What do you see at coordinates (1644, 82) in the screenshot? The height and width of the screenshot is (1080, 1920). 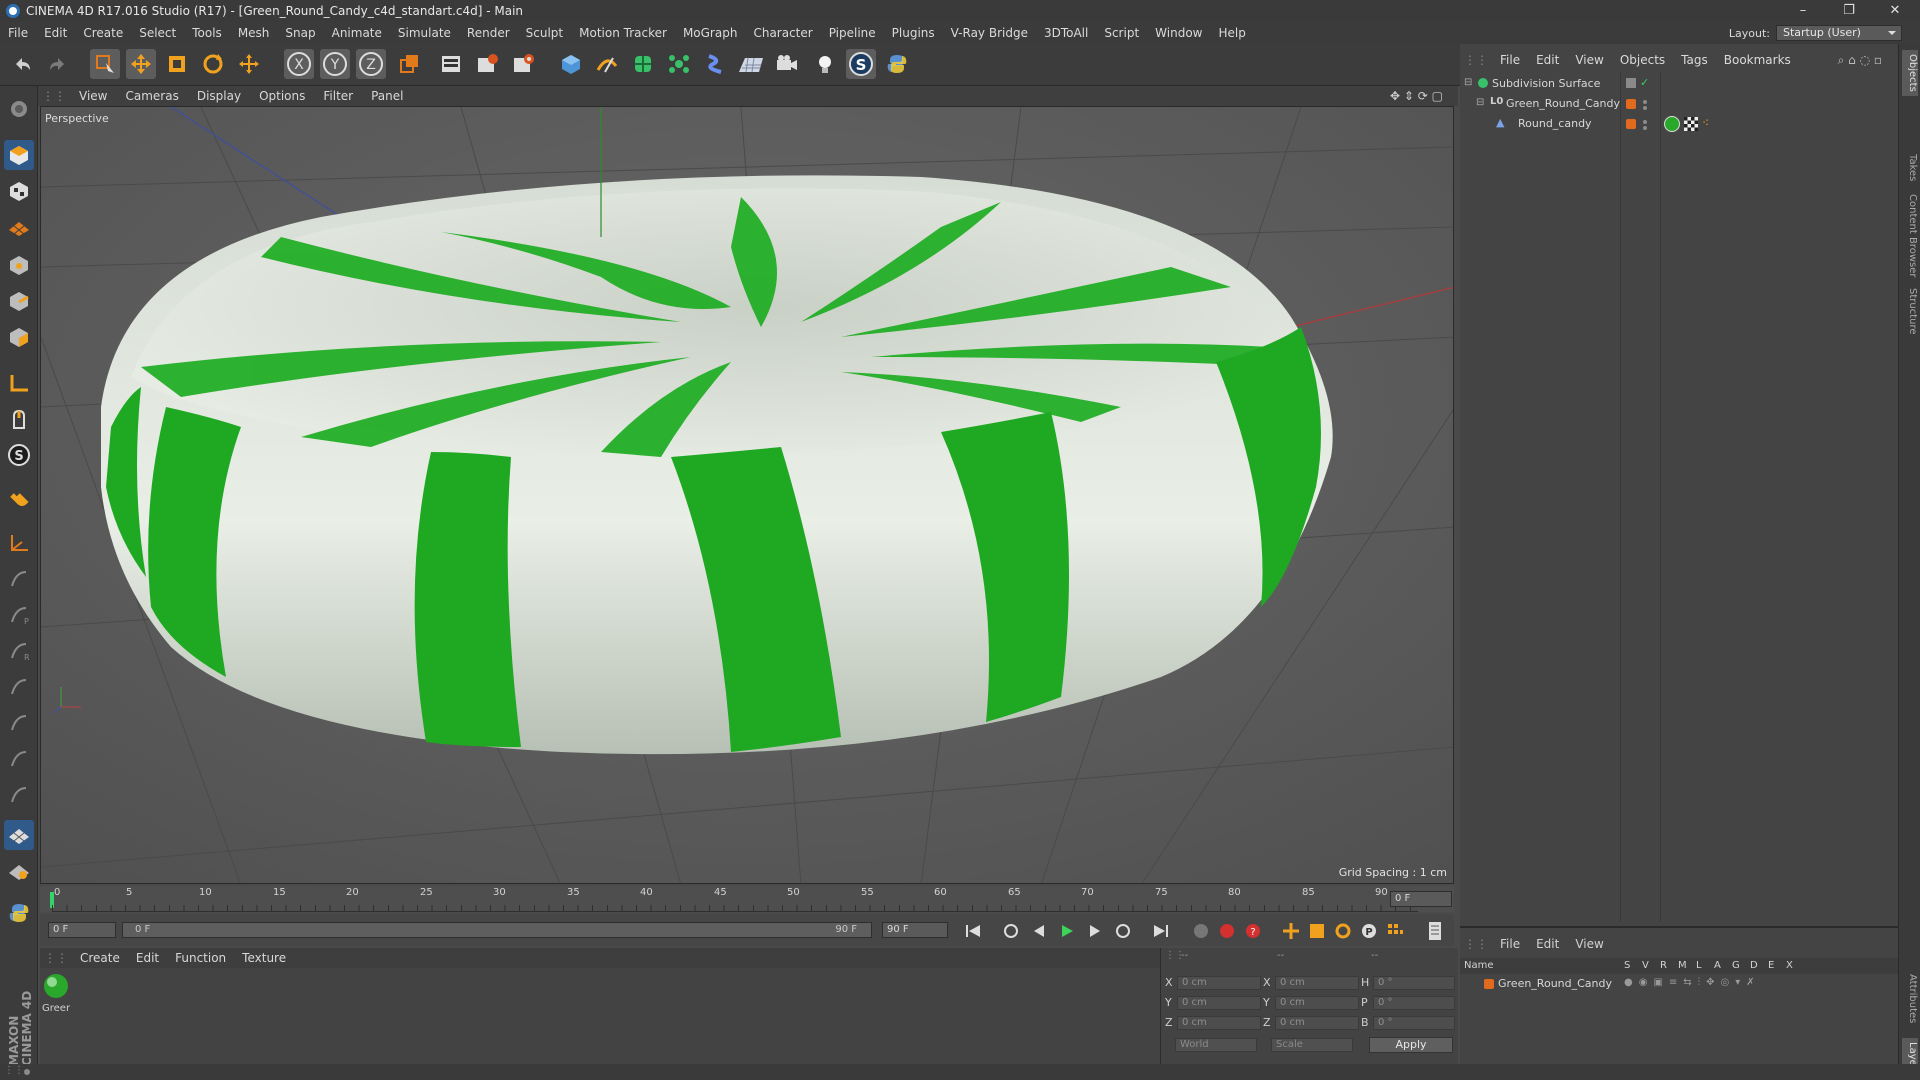 I see `enabled-check-icon: ✓` at bounding box center [1644, 82].